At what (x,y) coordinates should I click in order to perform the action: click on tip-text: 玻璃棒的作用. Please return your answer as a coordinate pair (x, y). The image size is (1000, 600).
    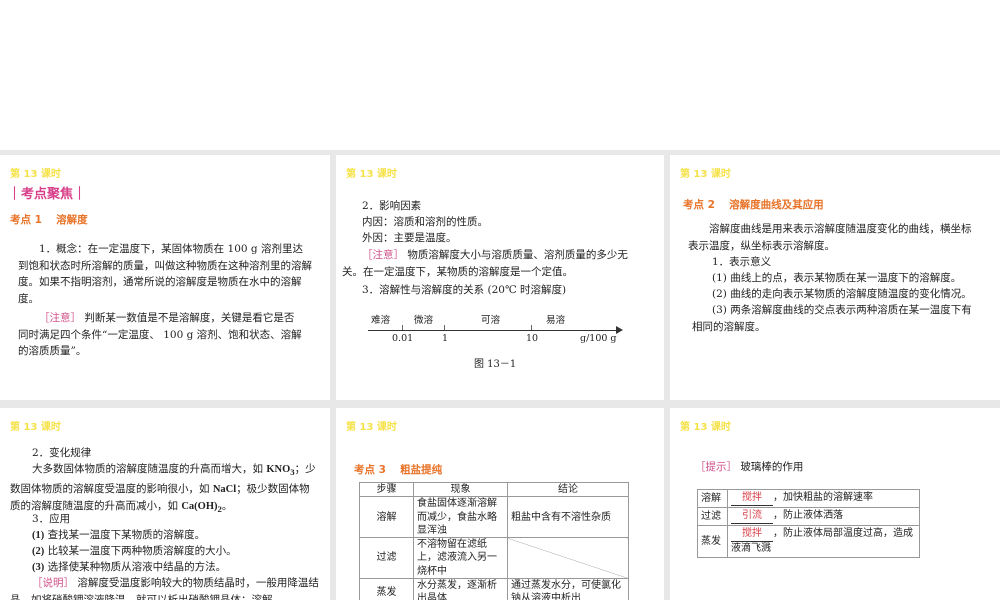
    Looking at the image, I should click on (770, 467).